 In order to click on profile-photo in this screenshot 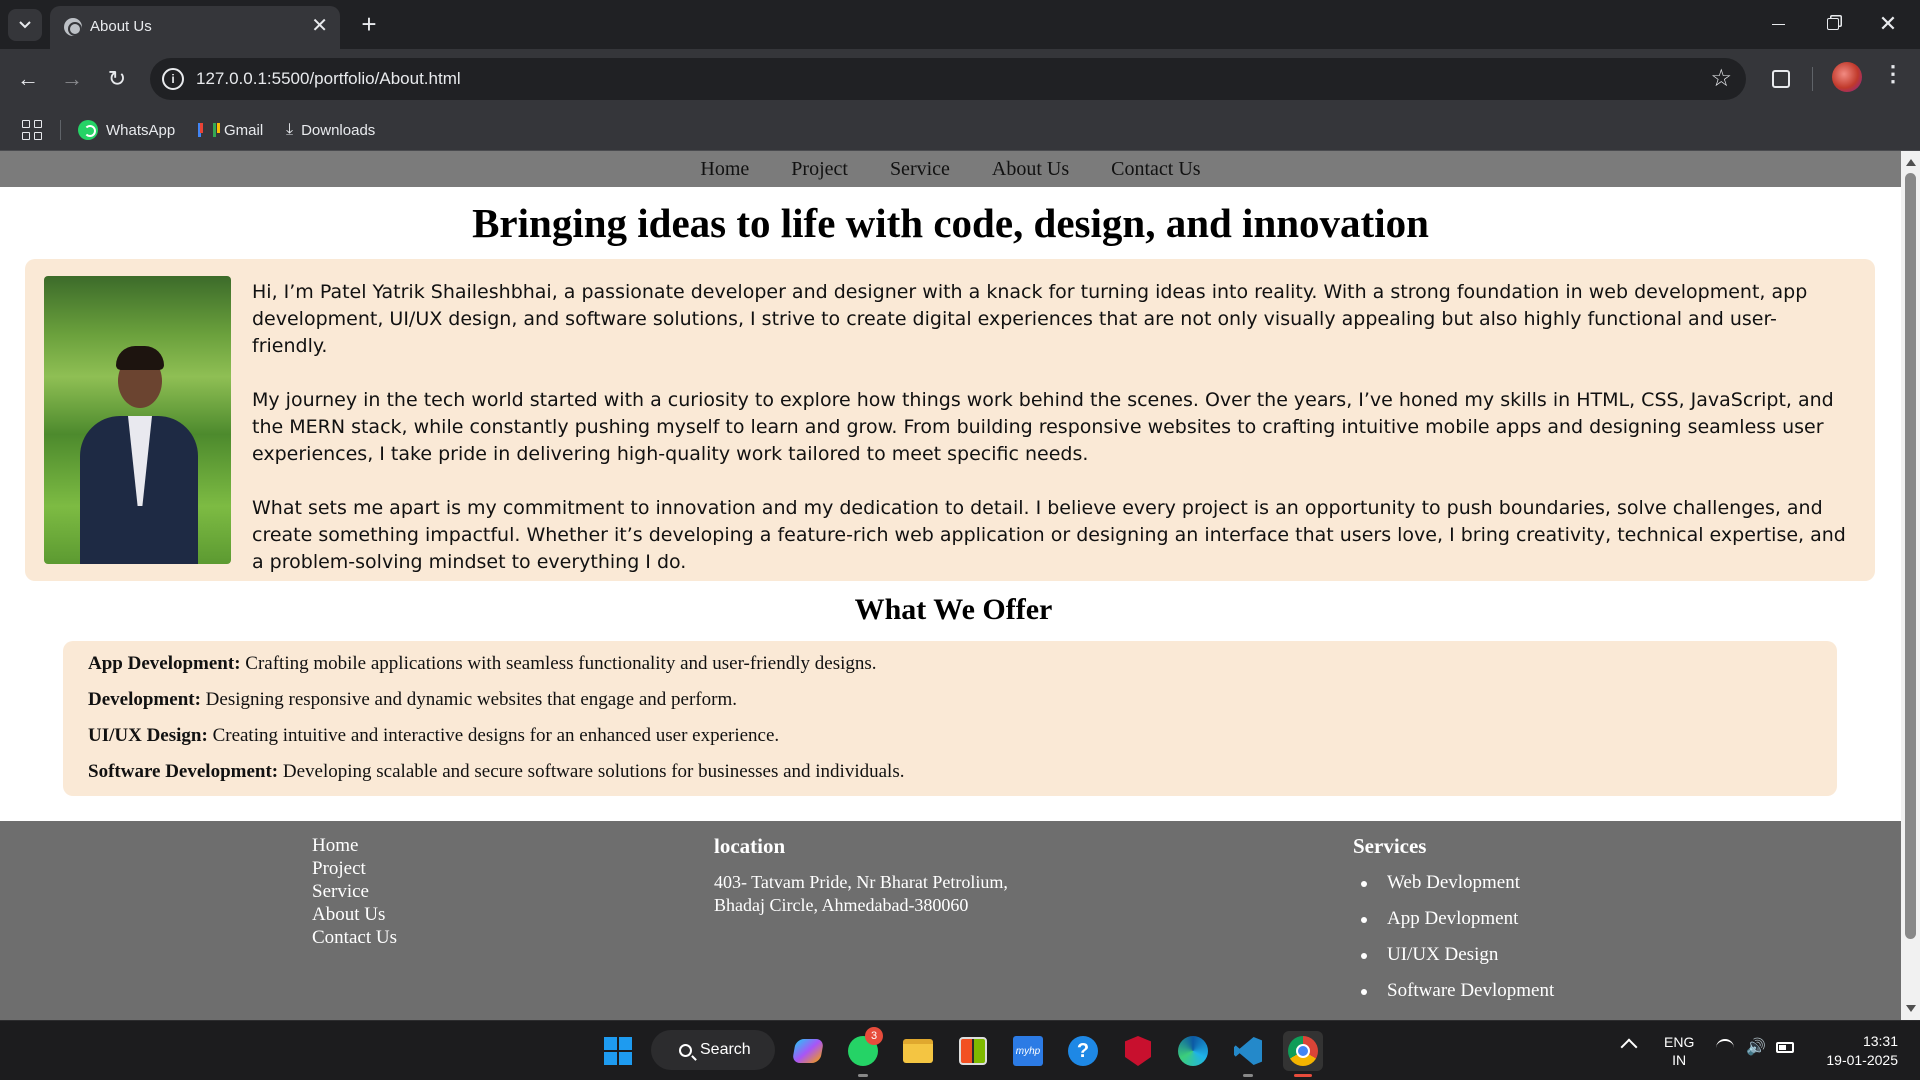, I will do `click(137, 420)`.